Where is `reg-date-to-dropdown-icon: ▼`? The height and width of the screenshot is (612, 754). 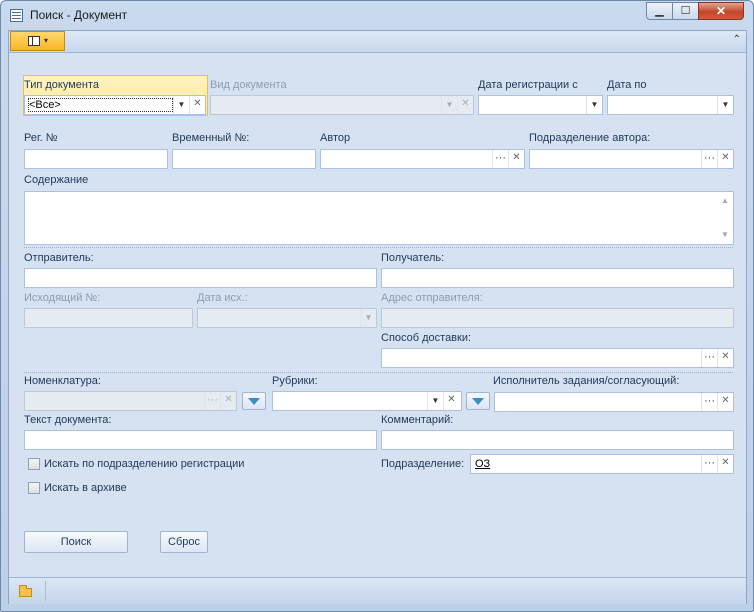 reg-date-to-dropdown-icon: ▼ is located at coordinates (725, 105).